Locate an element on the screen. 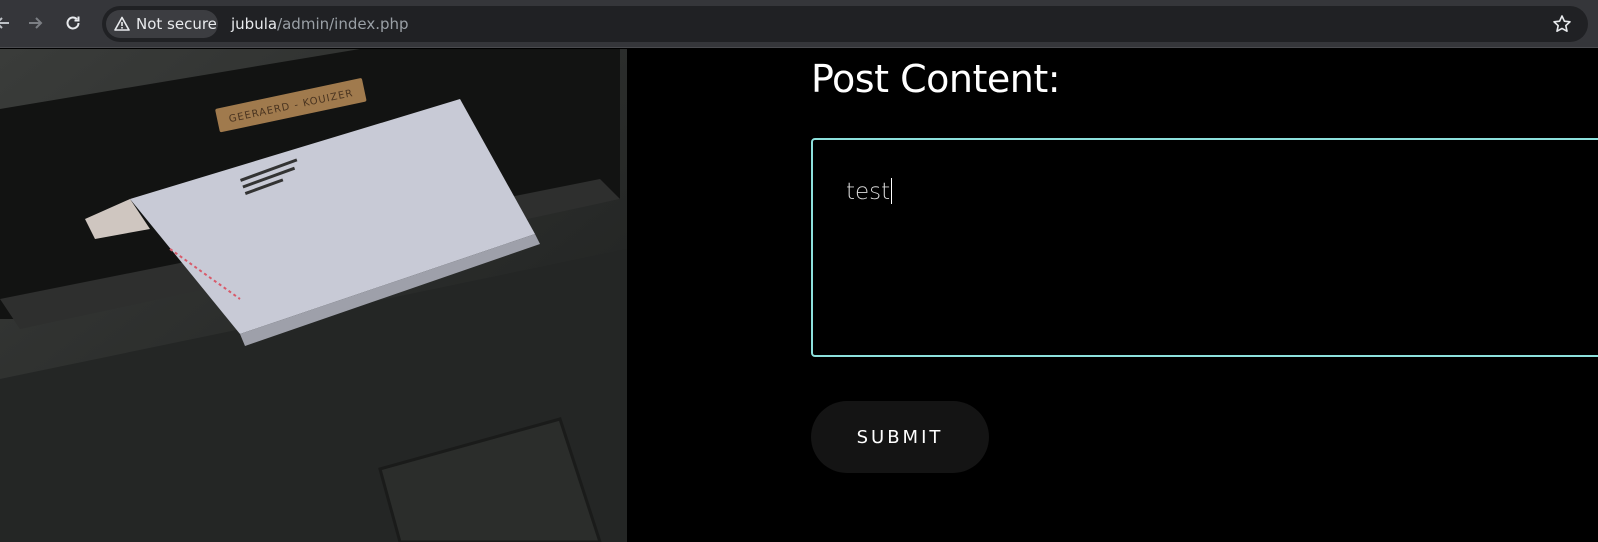  star-icon is located at coordinates (1562, 24).